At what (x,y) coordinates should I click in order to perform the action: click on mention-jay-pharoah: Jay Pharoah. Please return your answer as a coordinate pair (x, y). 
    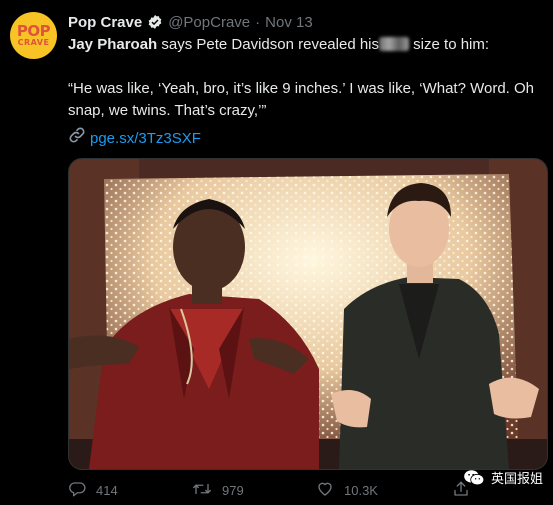
    Looking at the image, I should click on (113, 44).